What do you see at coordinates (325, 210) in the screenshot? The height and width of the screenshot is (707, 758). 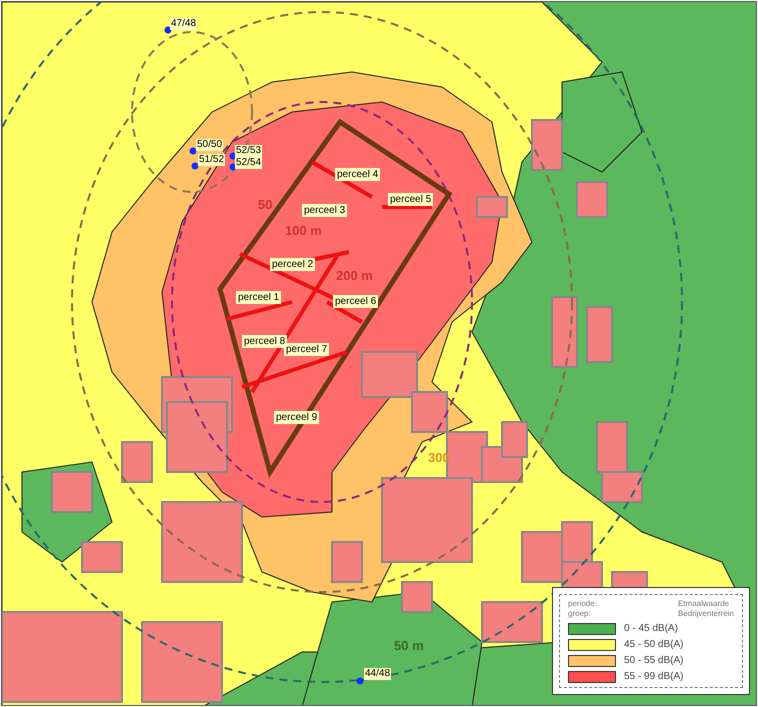 I see `parcel-label: perceel 3` at bounding box center [325, 210].